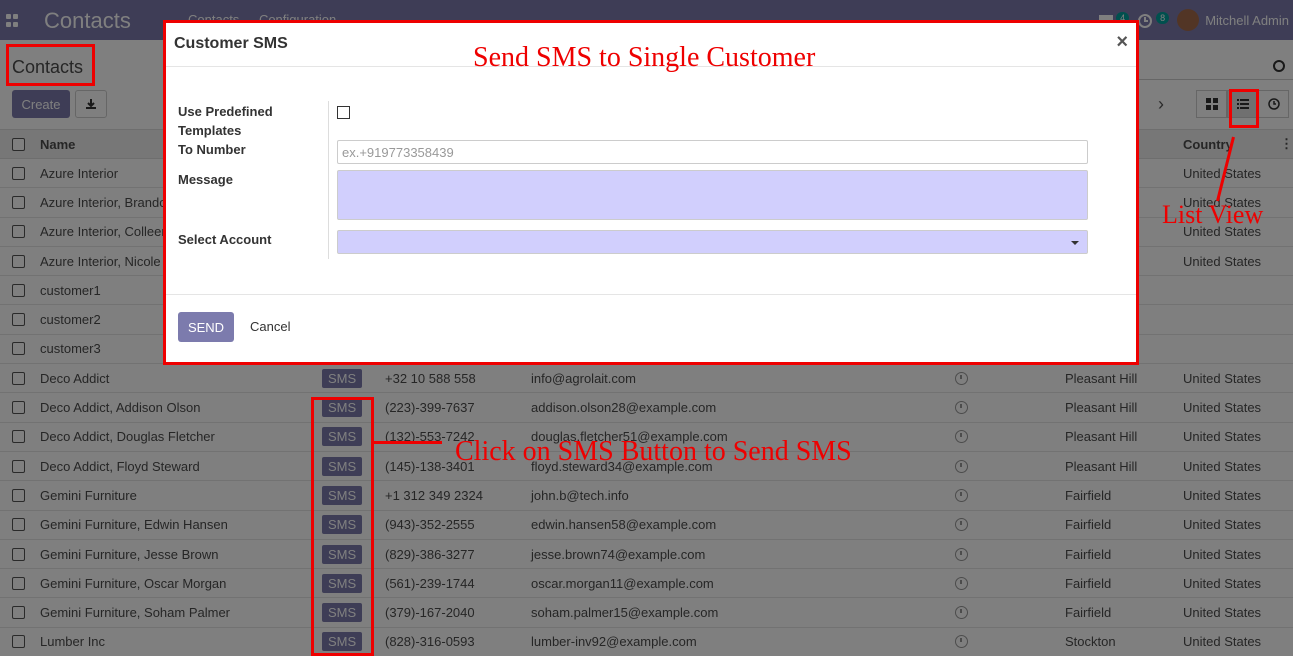 The width and height of the screenshot is (1293, 656). I want to click on breadcrumb-highlight-box, so click(50, 65).